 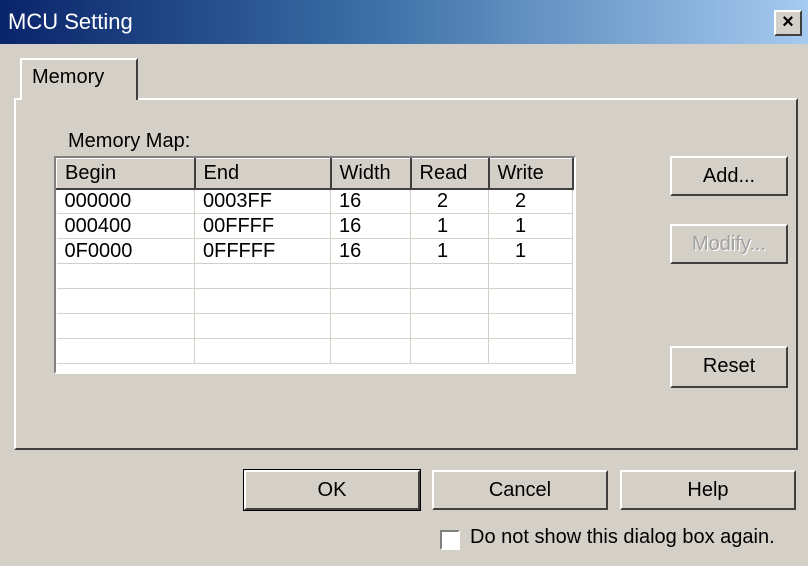 I want to click on cancel-button: Cancel, so click(x=520, y=490).